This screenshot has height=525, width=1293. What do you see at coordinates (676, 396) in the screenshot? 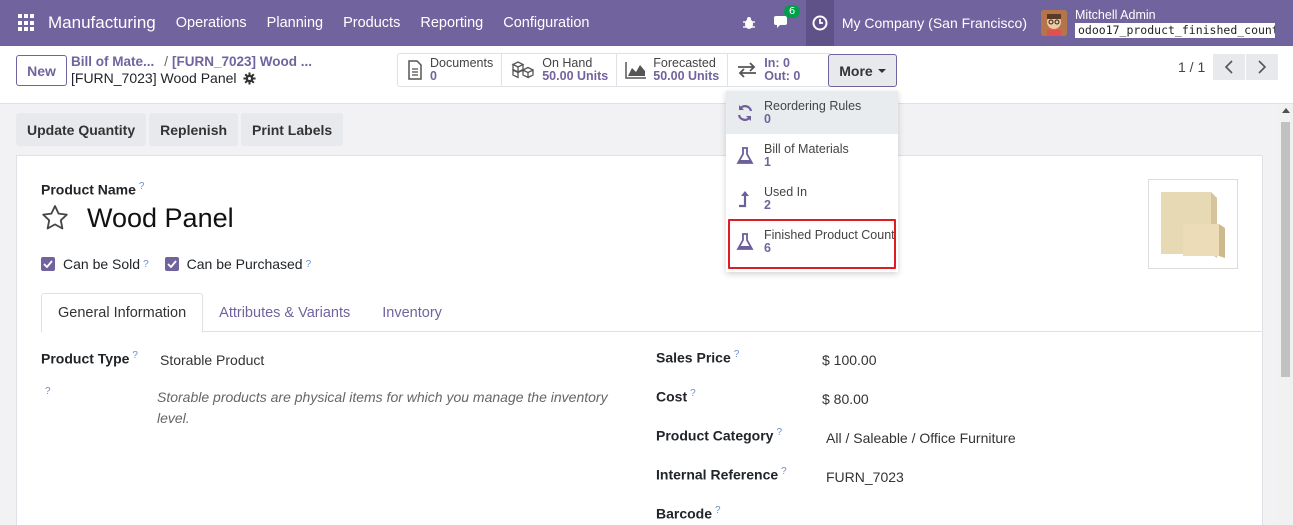
I see `cost-label: Cost?` at bounding box center [676, 396].